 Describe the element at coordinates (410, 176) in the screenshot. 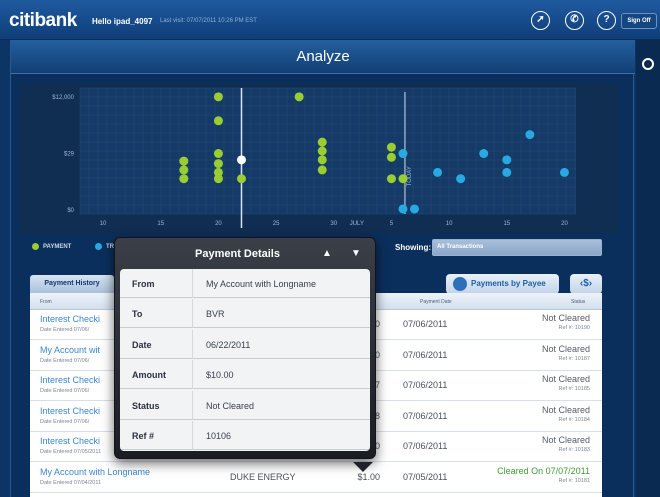

I see `today-label: TODAY` at that location.